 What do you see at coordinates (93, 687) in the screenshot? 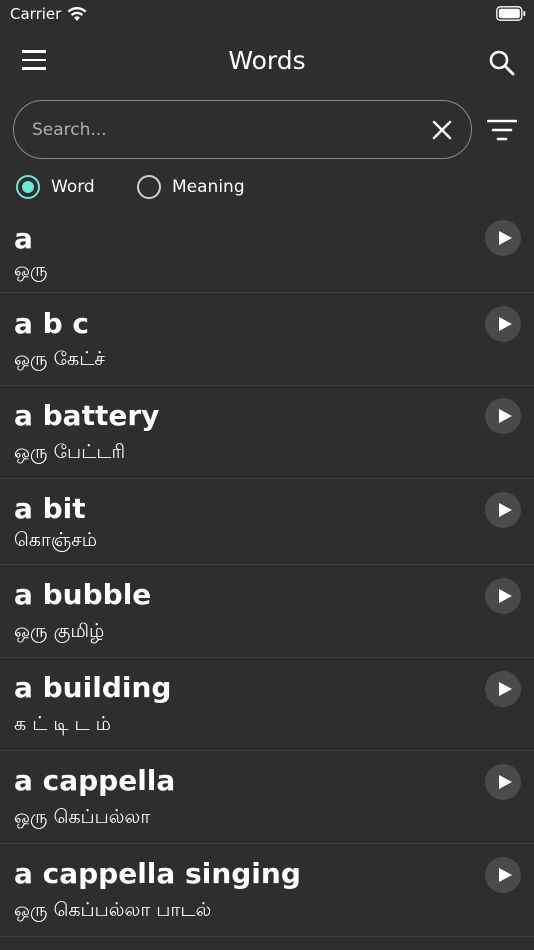
I see `word-text: a building` at bounding box center [93, 687].